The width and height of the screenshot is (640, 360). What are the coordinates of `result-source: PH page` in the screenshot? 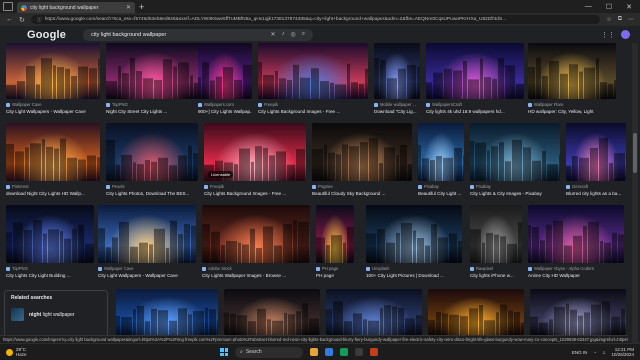 It's located at (327, 268).